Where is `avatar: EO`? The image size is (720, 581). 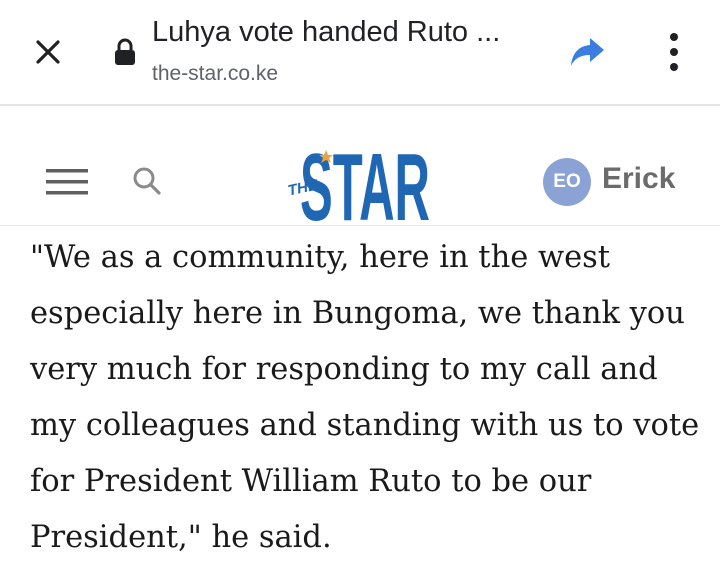 avatar: EO is located at coordinates (567, 182).